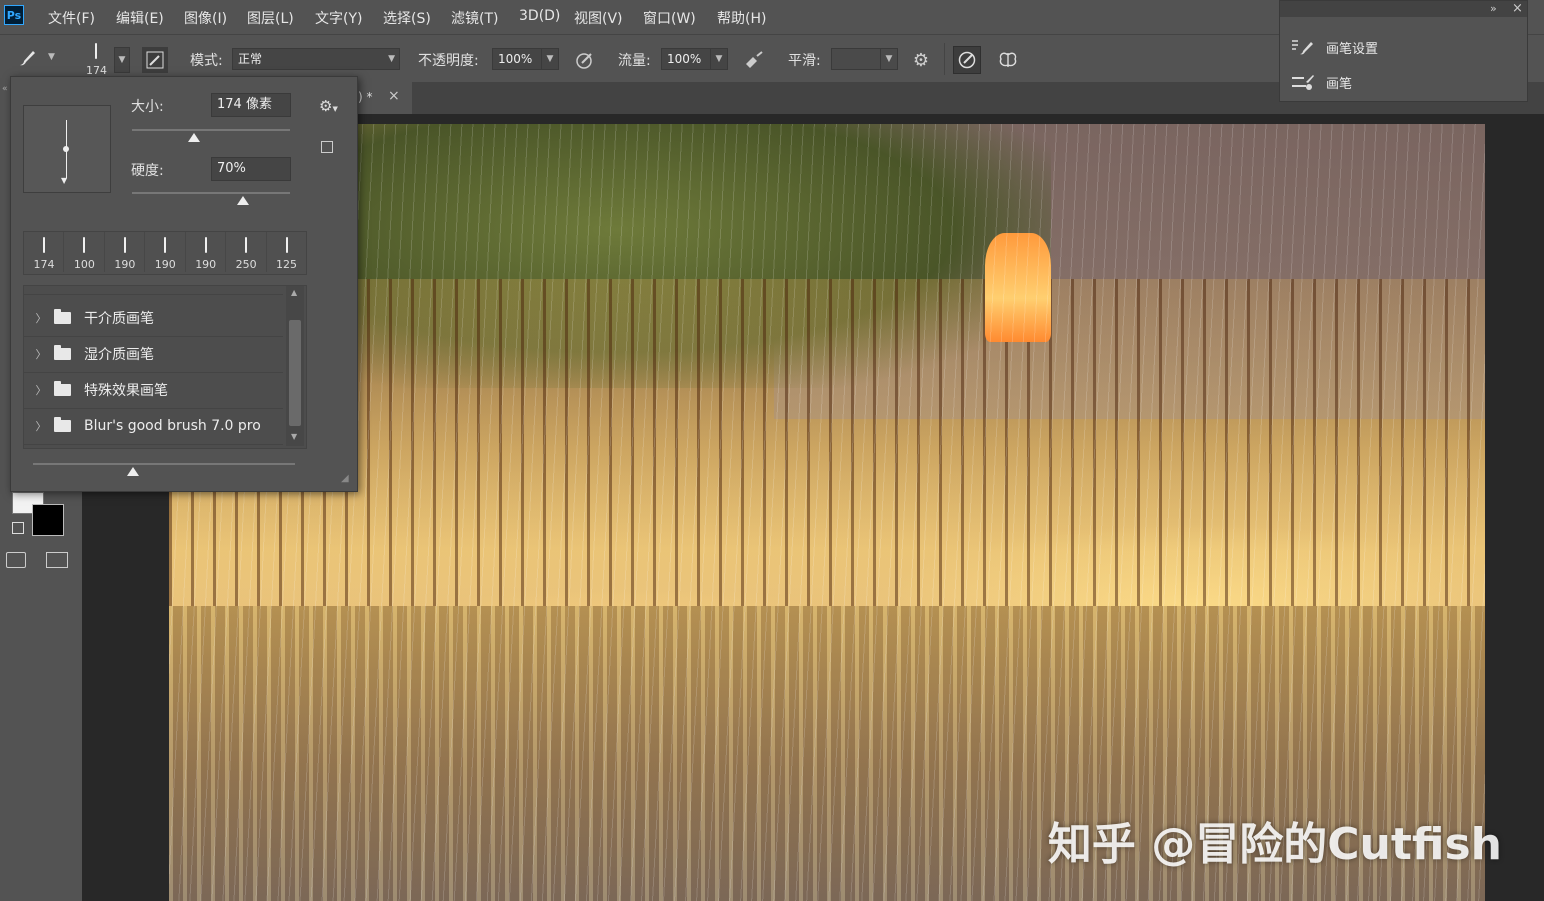  I want to click on screen-mode-icon, so click(57, 560).